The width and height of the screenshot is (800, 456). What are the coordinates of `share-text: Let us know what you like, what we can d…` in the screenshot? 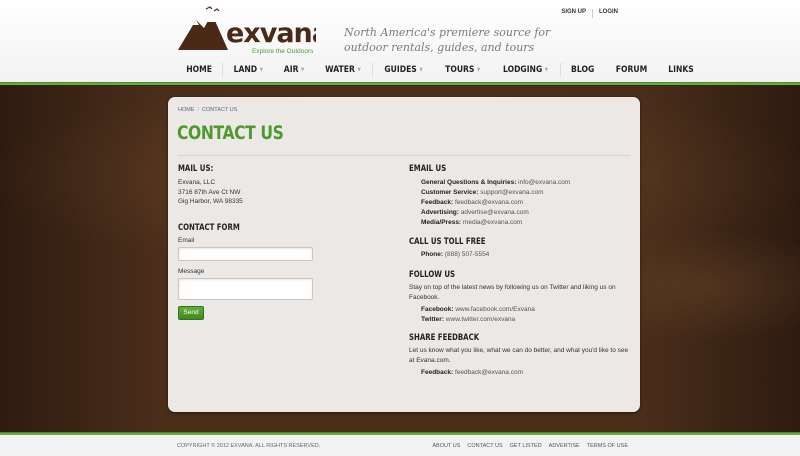 It's located at (519, 355).